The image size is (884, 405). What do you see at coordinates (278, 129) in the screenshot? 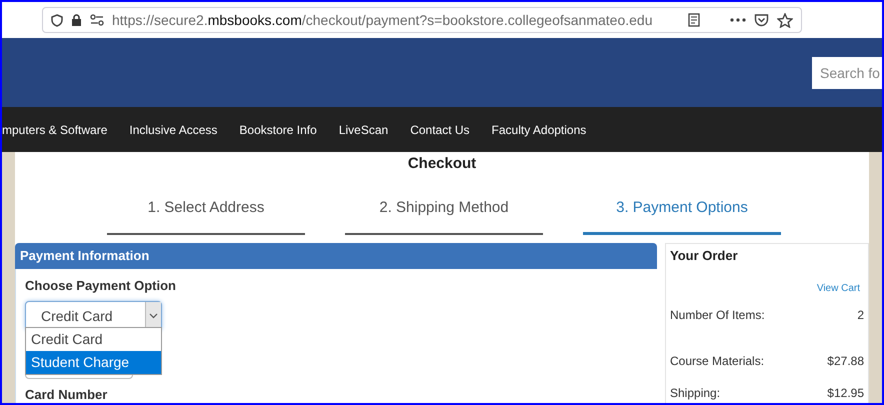
I see `nav-link: Bookstore Info` at bounding box center [278, 129].